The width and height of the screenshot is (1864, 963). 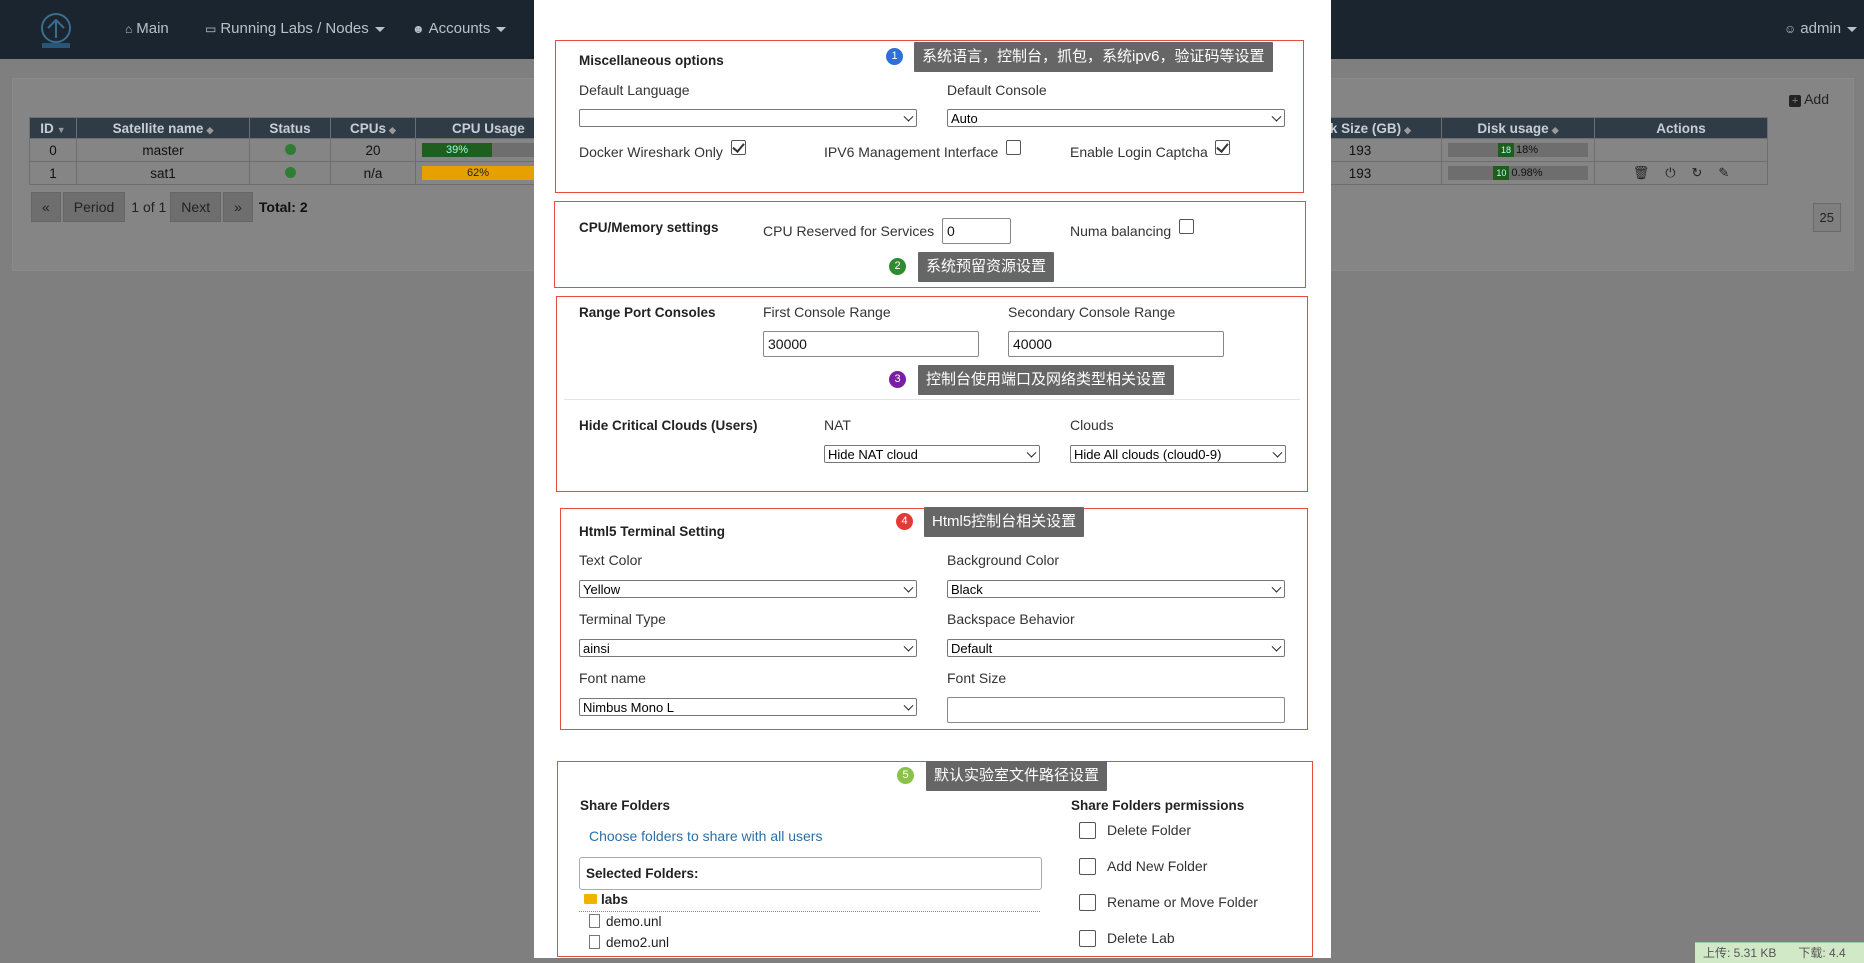 I want to click on text-color-label: Text Color, so click(x=611, y=560).